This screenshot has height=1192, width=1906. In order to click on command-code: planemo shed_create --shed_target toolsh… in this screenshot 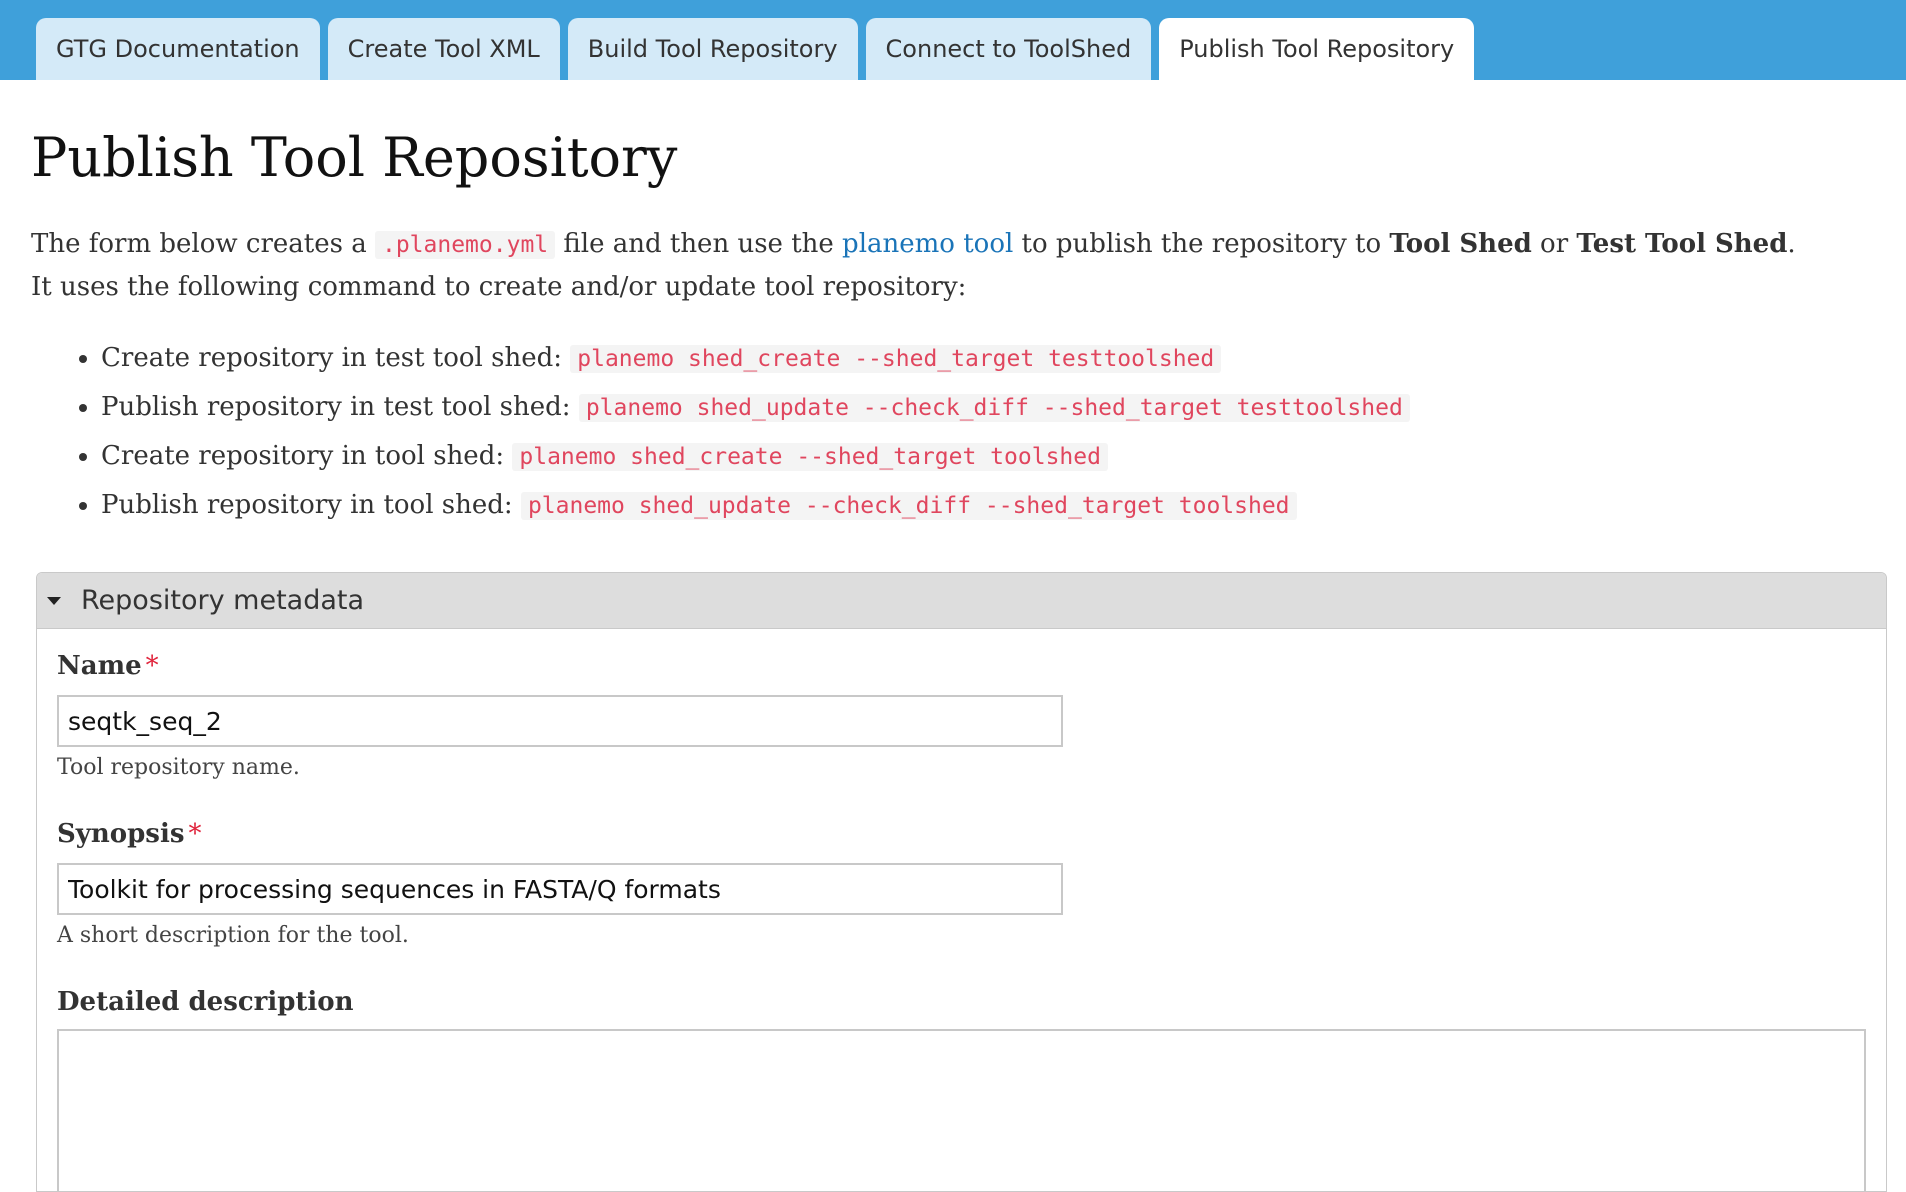, I will do `click(810, 457)`.